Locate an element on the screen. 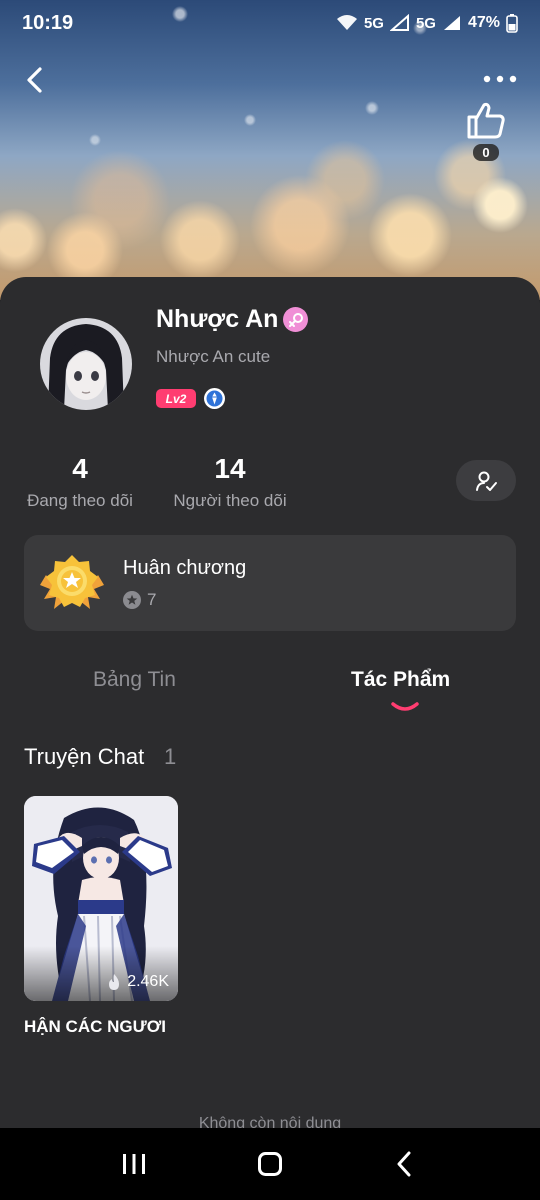 The width and height of the screenshot is (540, 1200). following-label: Đang theo dõi is located at coordinates (80, 500).